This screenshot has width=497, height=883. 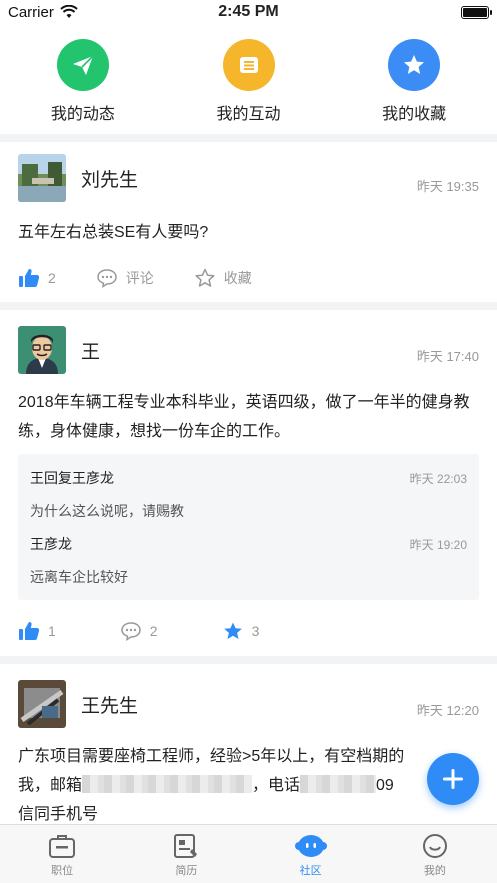 I want to click on tab-community: 社区, so click(x=311, y=854).